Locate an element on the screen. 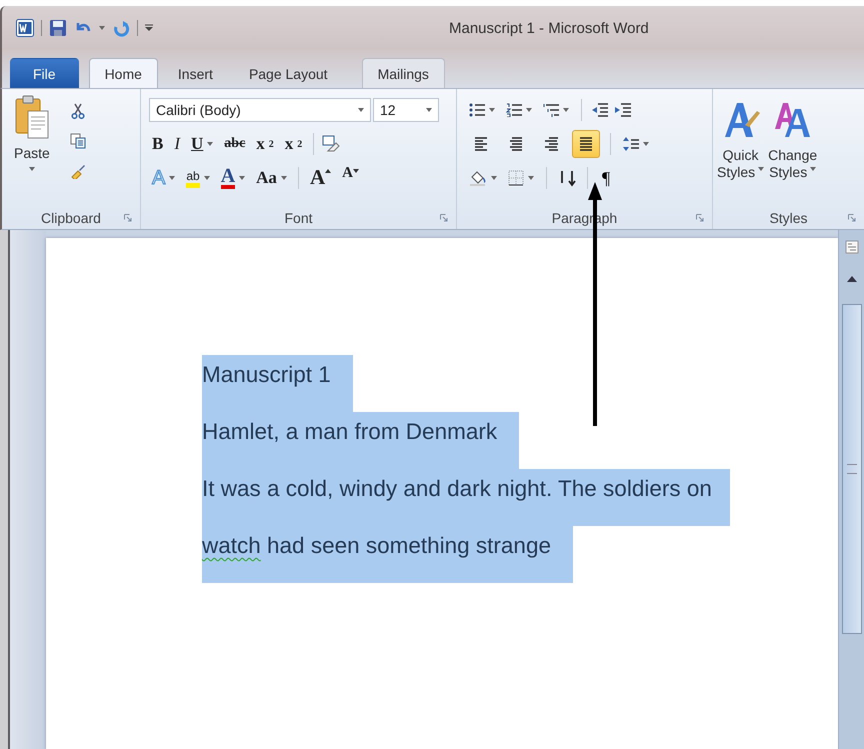 Image resolution: width=864 pixels, height=749 pixels. paste-icon is located at coordinates (31, 117).